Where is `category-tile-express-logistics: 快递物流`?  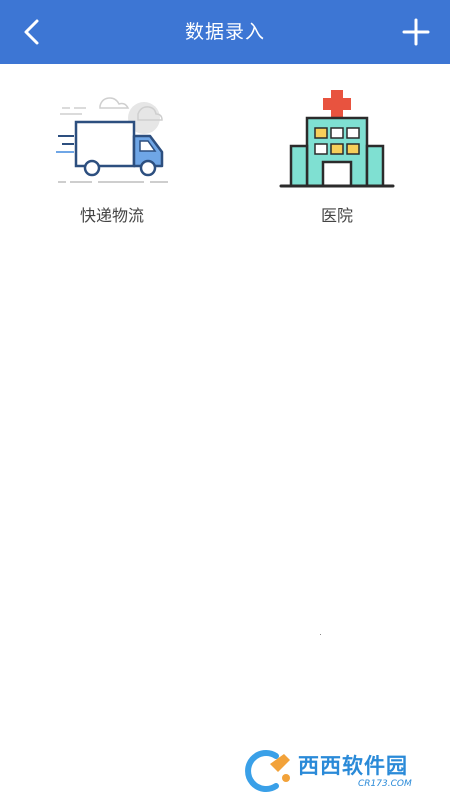 category-tile-express-logistics: 快递物流 is located at coordinates (112, 158).